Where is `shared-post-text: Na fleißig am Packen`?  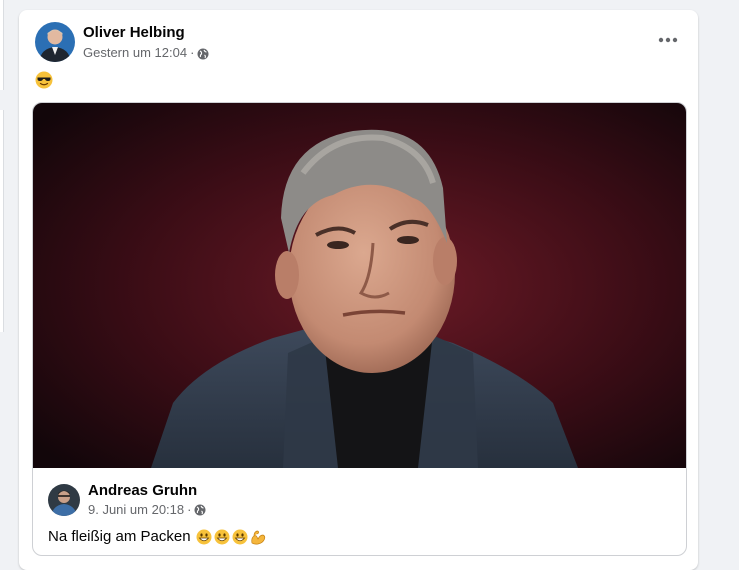 shared-post-text: Na fleißig am Packen is located at coordinates (157, 537).